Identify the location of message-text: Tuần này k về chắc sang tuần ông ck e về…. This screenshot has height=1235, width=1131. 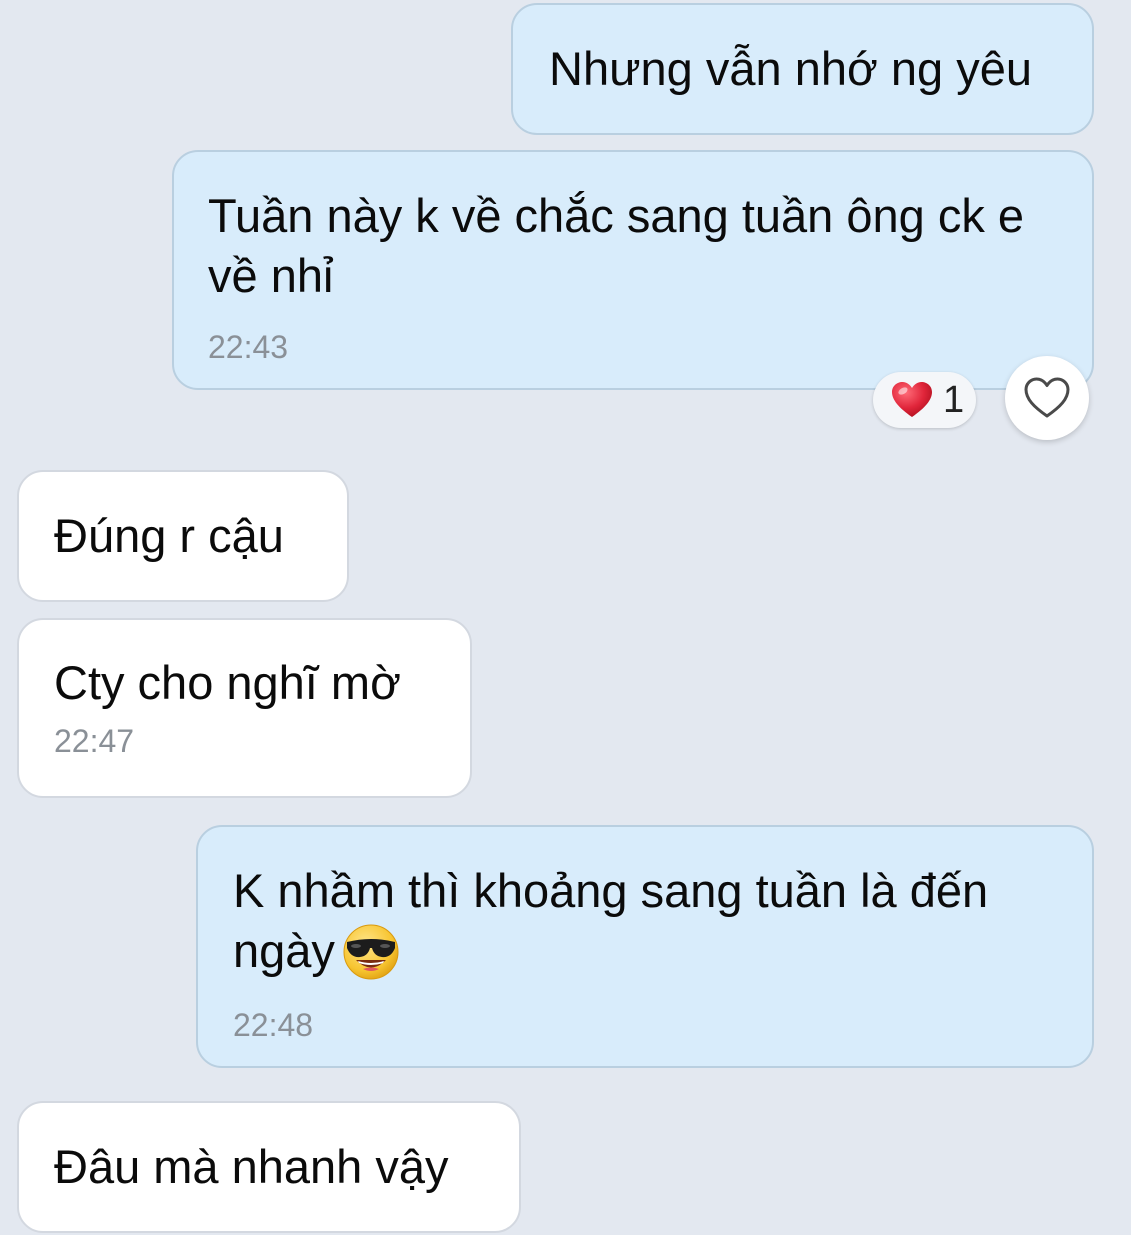
(623, 245).